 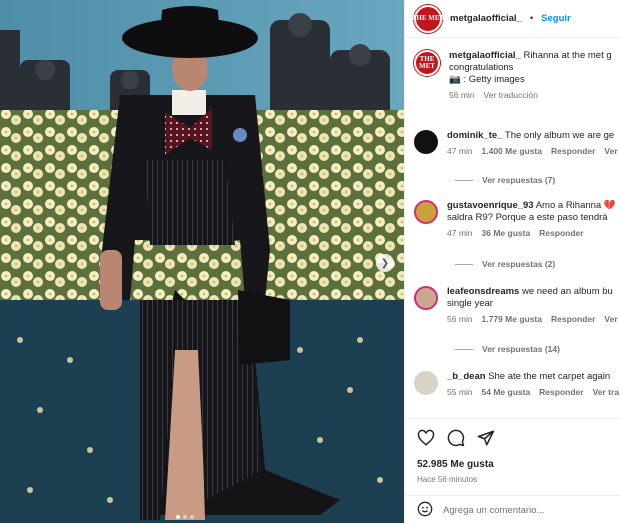 What do you see at coordinates (521, 349) in the screenshot?
I see `view-replies-label: Ver respuestas (14)` at bounding box center [521, 349].